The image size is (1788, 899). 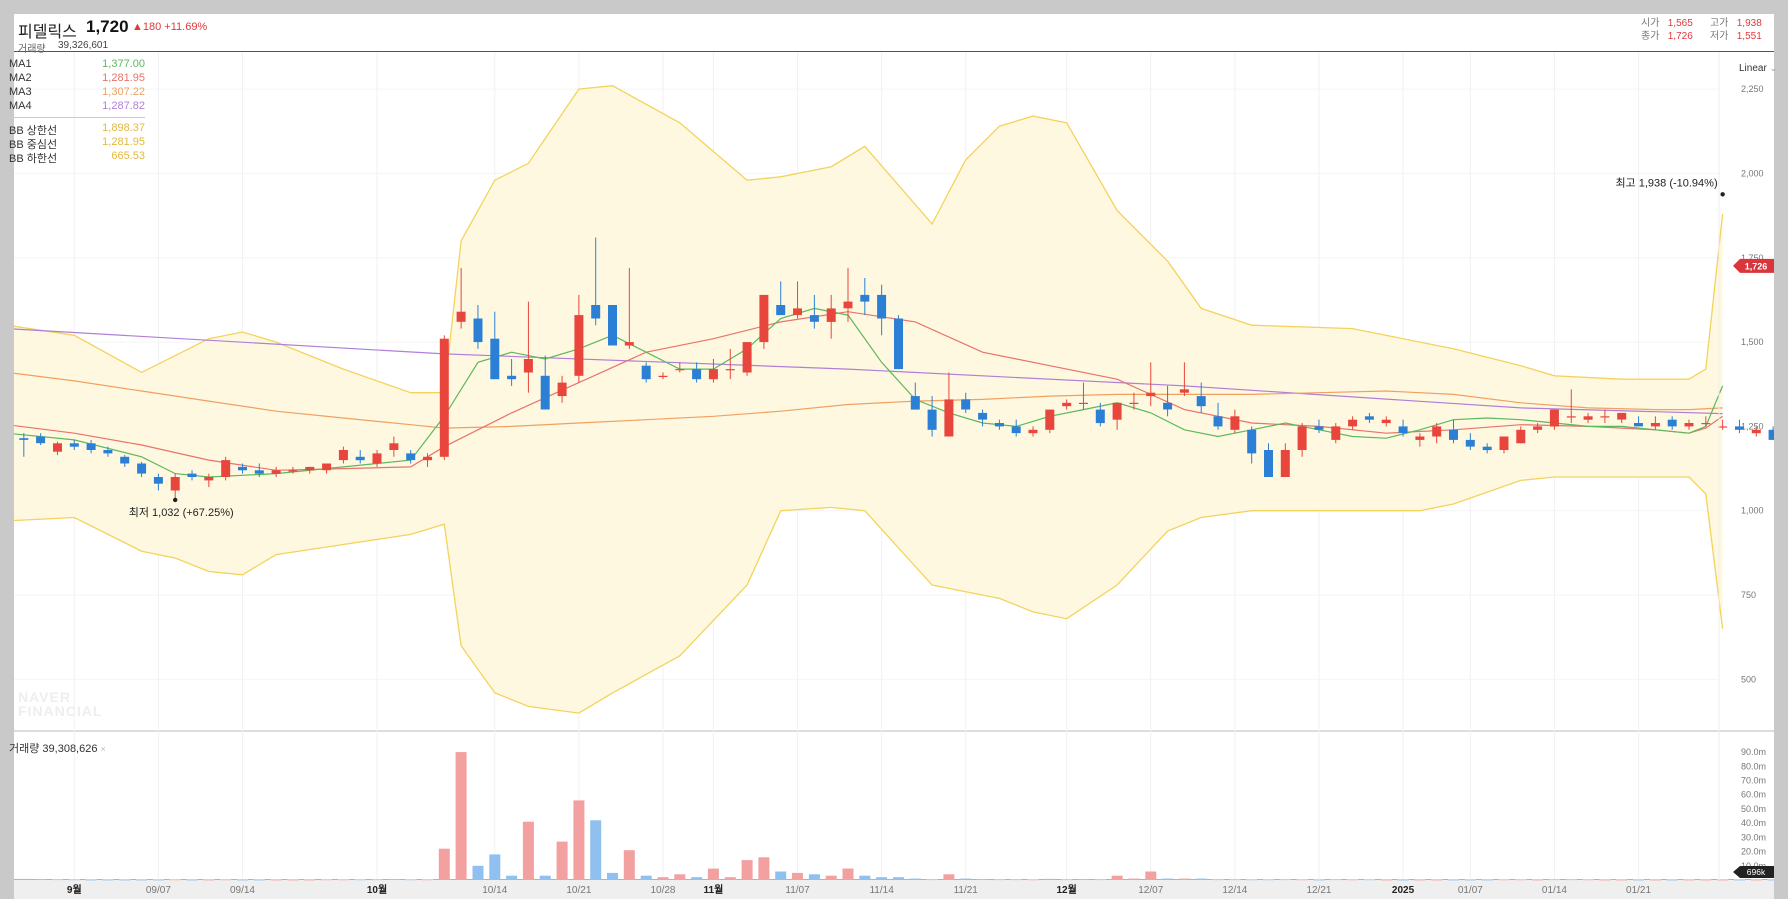 What do you see at coordinates (1748, 595) in the screenshot?
I see `y-tick-label: 750` at bounding box center [1748, 595].